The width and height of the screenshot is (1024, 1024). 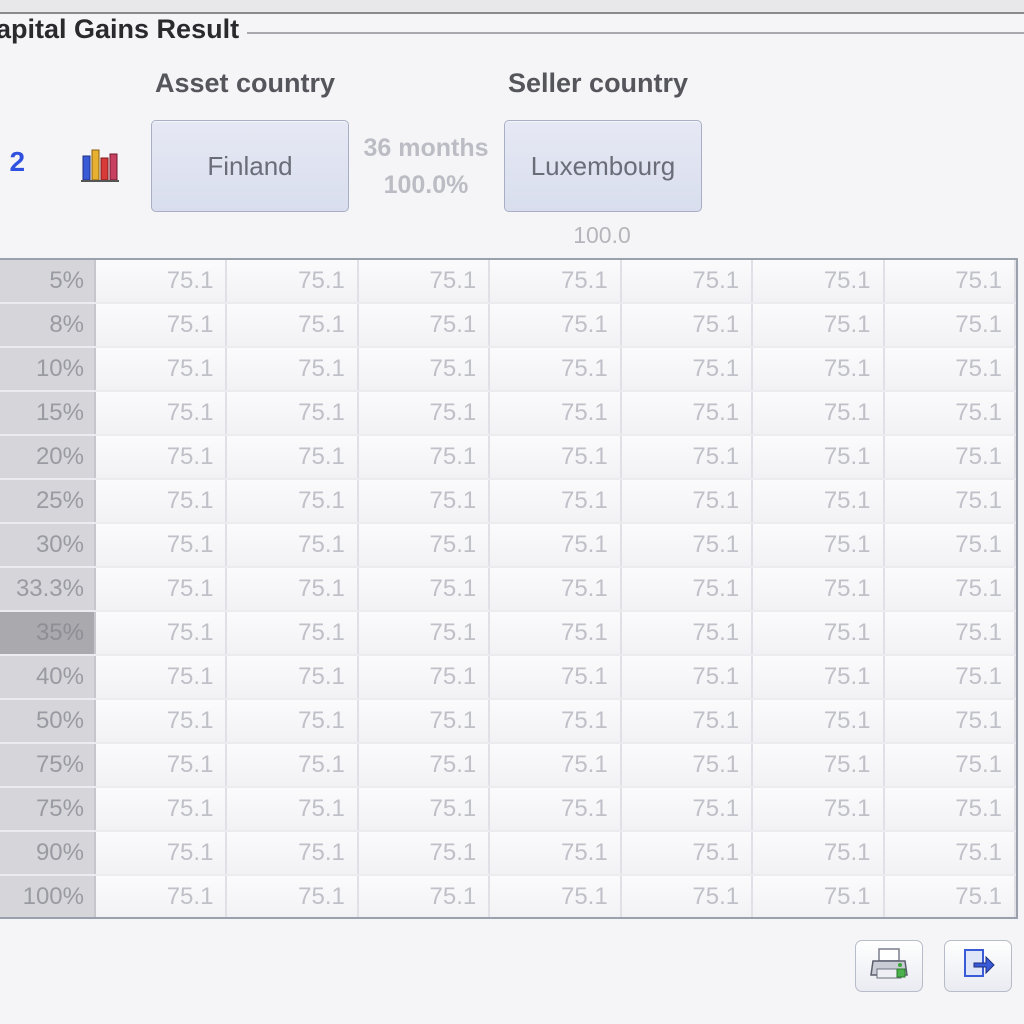 What do you see at coordinates (48, 589) in the screenshot?
I see `row-header: 33.3%` at bounding box center [48, 589].